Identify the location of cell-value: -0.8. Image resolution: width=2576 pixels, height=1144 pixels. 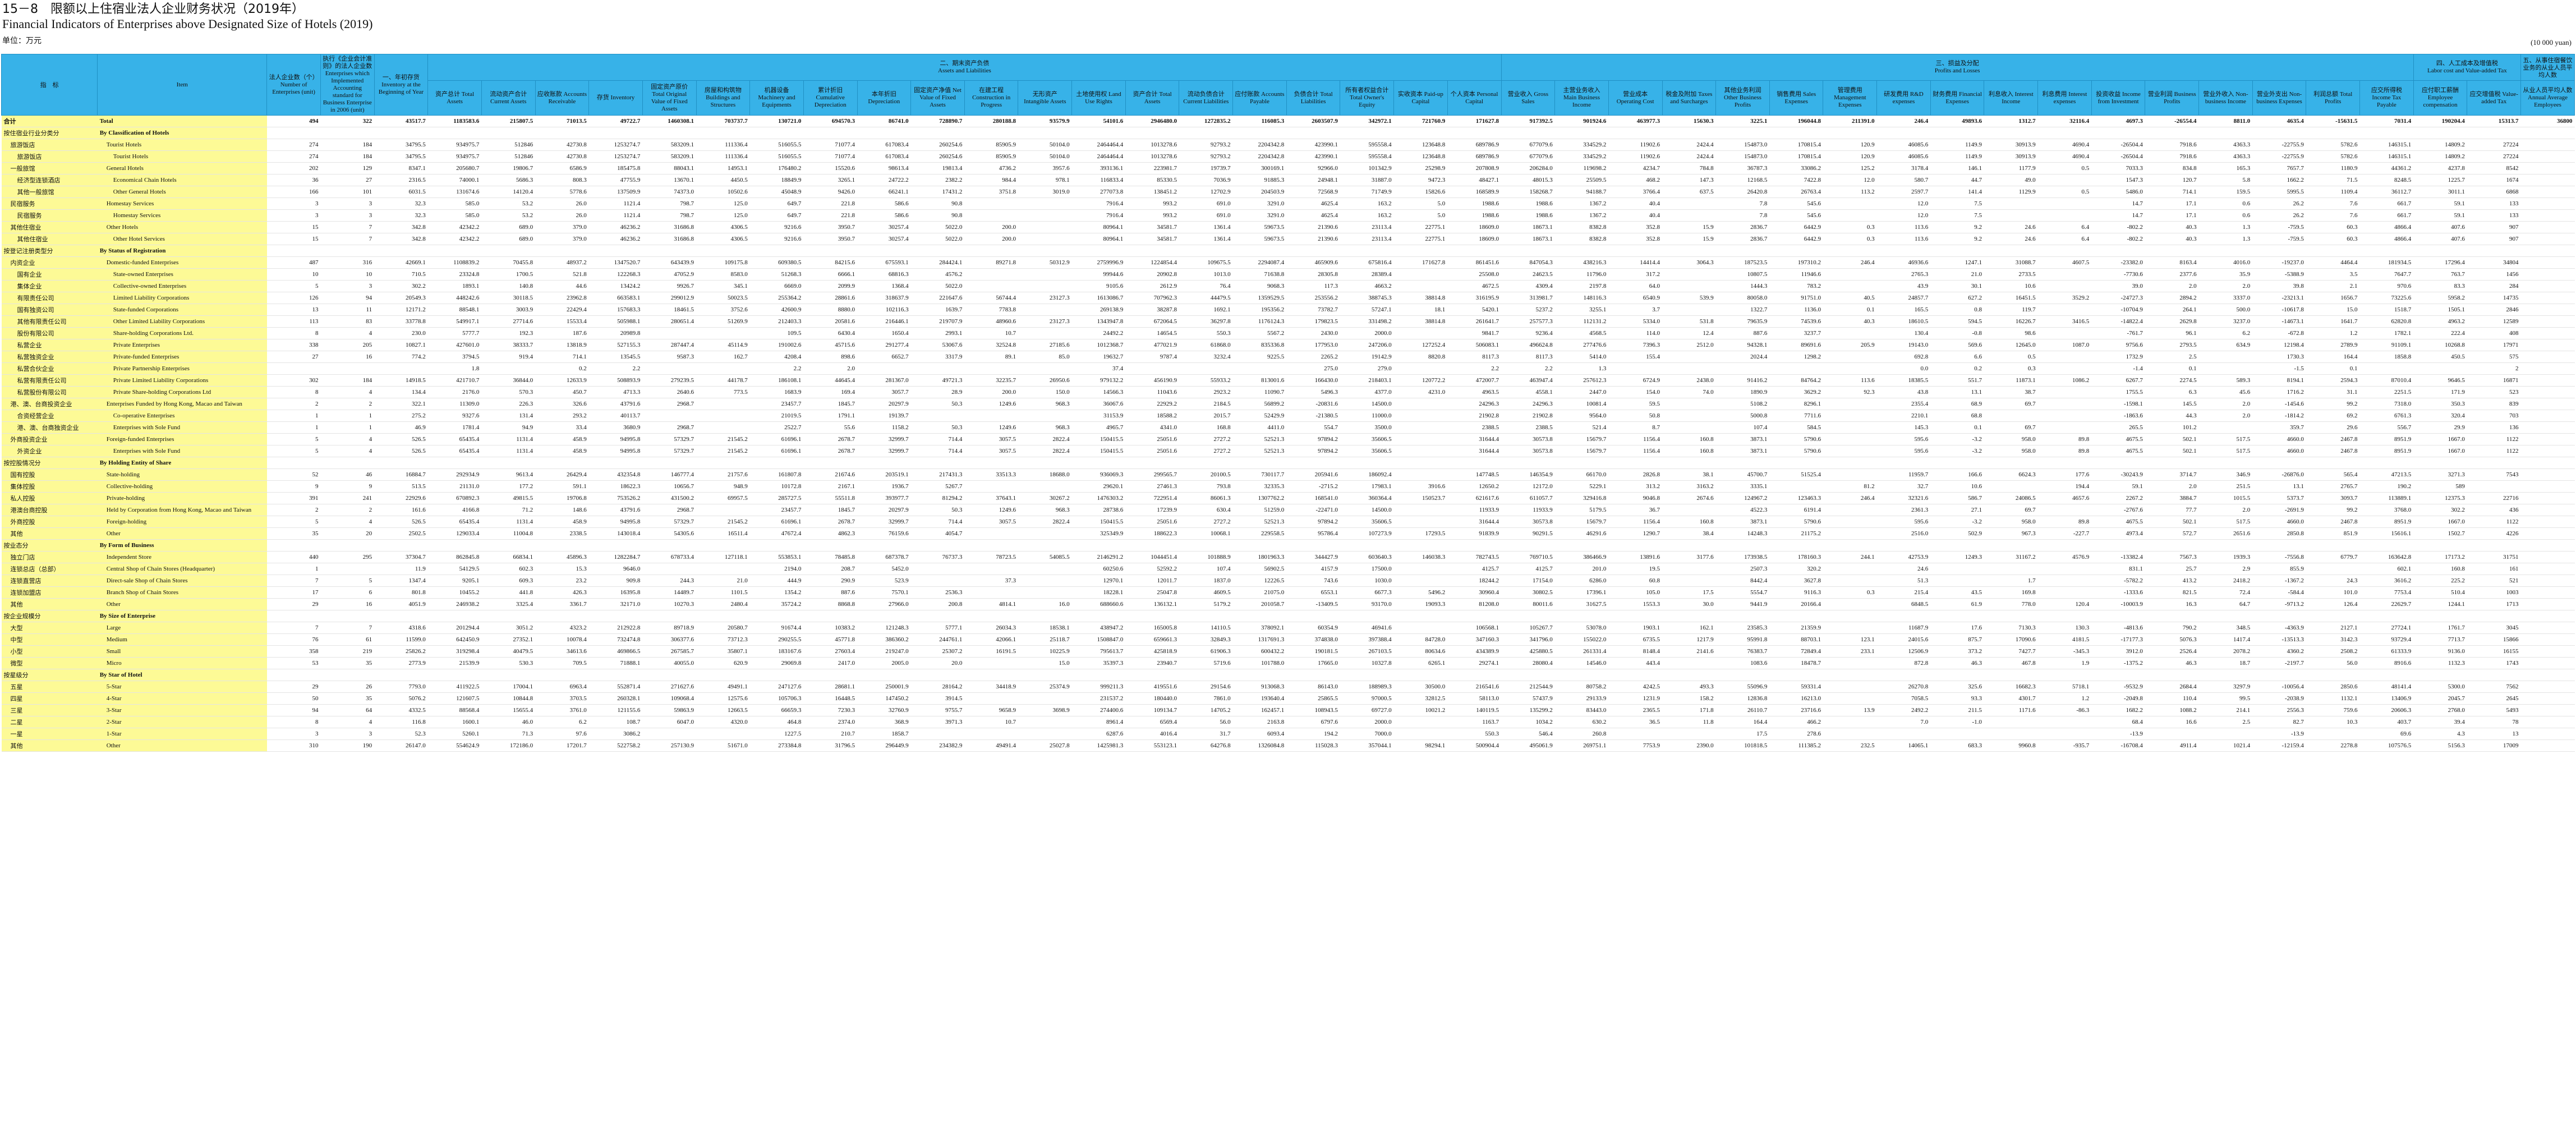
(1957, 333).